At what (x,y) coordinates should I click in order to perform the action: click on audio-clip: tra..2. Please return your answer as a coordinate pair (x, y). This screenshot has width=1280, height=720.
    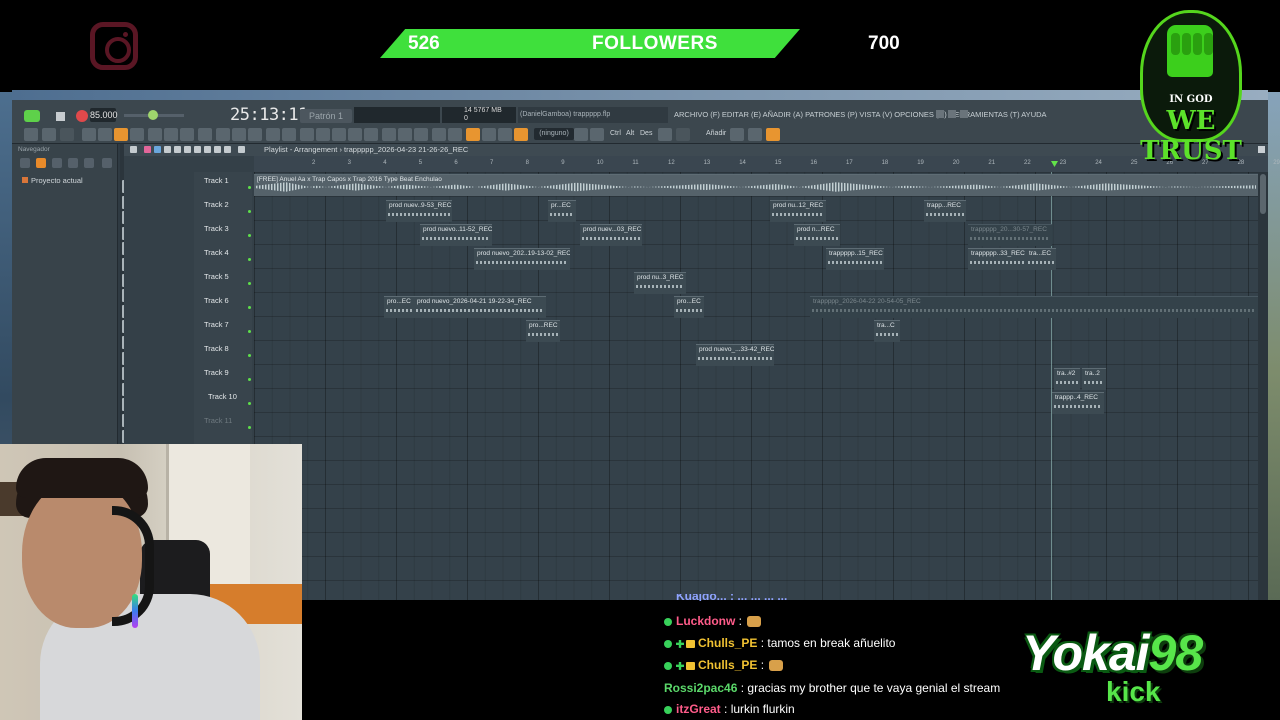
    Looking at the image, I should click on (1094, 379).